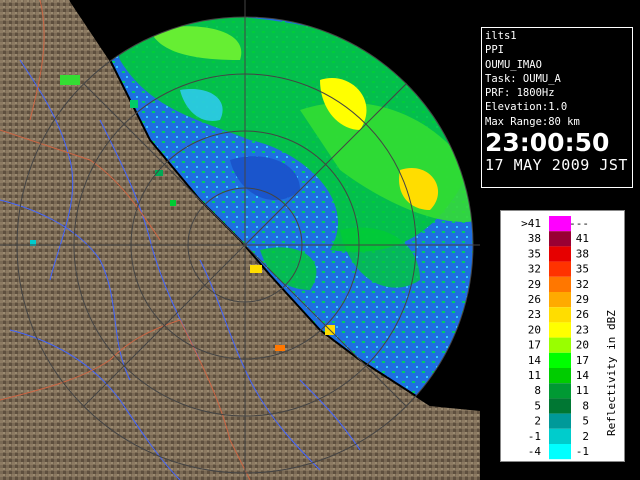  I want to click on legend-high-label: 41, so click(582, 238).